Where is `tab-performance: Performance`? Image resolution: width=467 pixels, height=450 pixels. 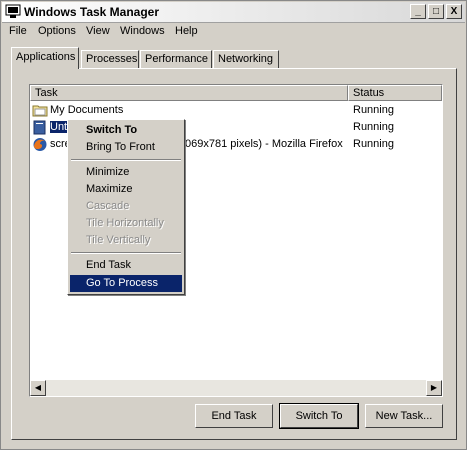 tab-performance: Performance is located at coordinates (176, 59).